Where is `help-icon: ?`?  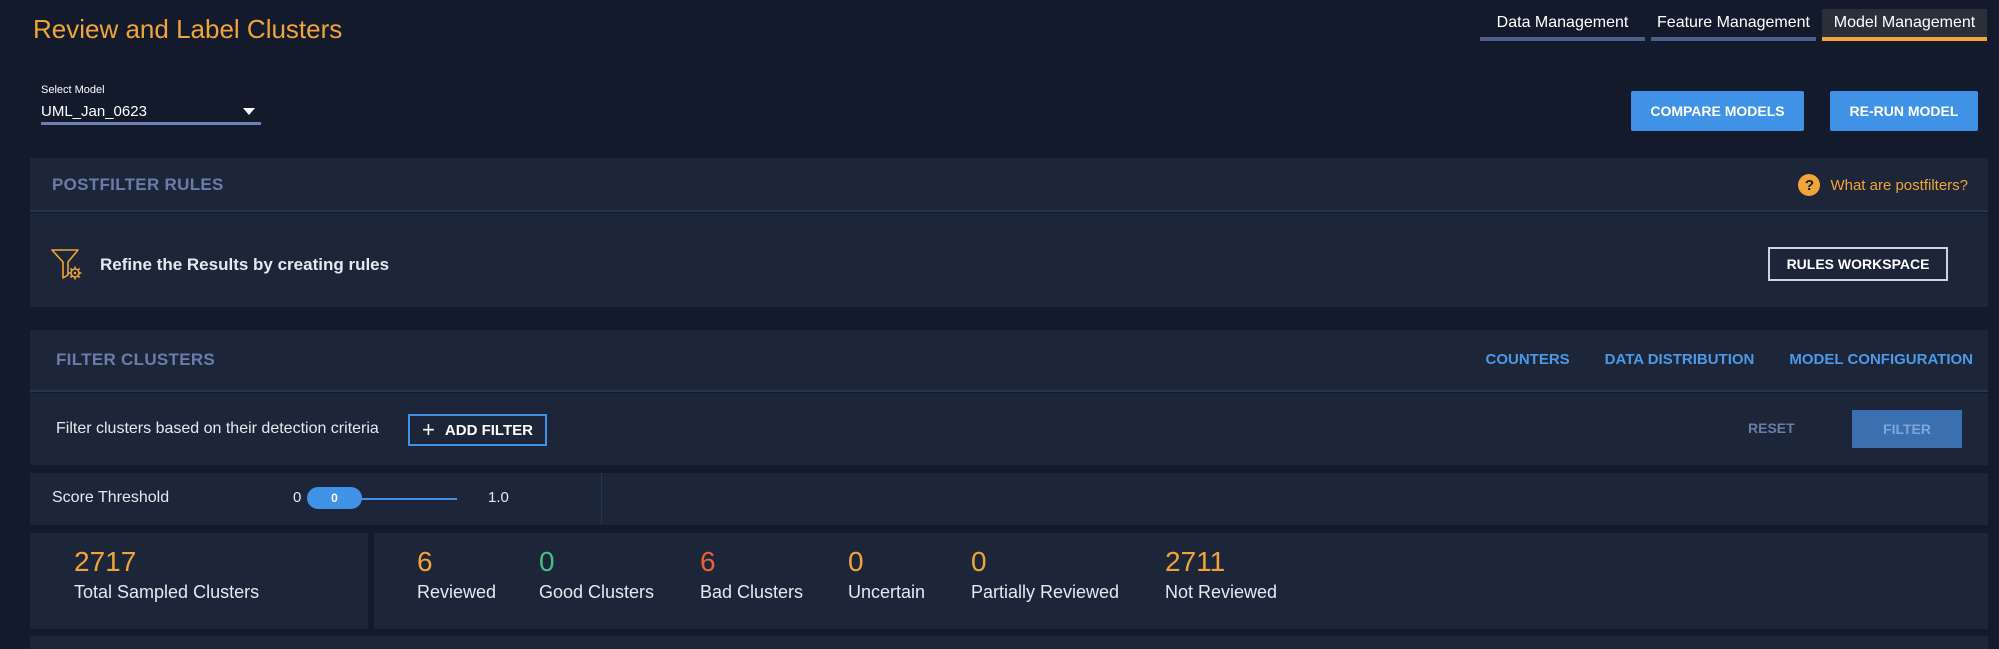 help-icon: ? is located at coordinates (1809, 185).